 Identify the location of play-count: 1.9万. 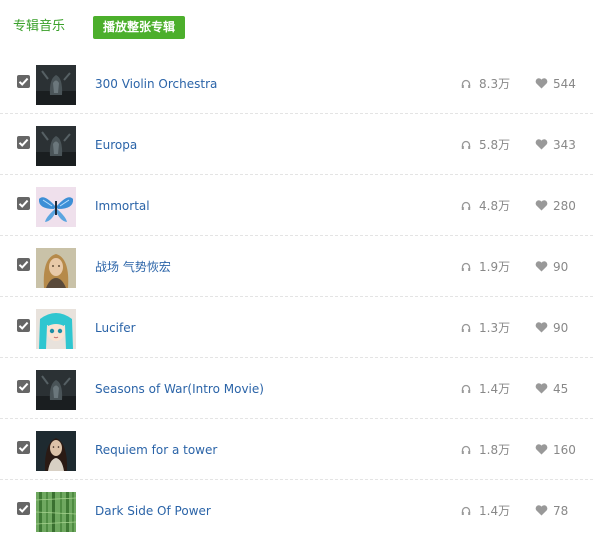
(485, 267).